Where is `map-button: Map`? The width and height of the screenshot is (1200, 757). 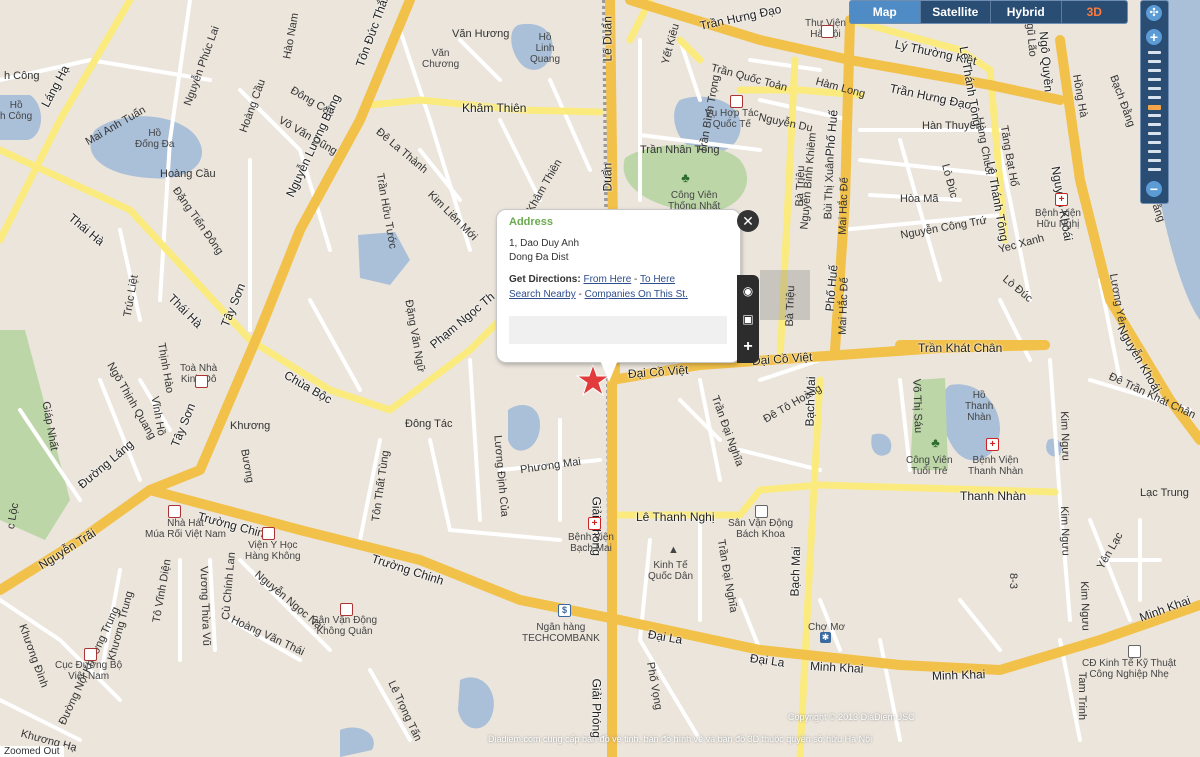
map-button: Map is located at coordinates (885, 12).